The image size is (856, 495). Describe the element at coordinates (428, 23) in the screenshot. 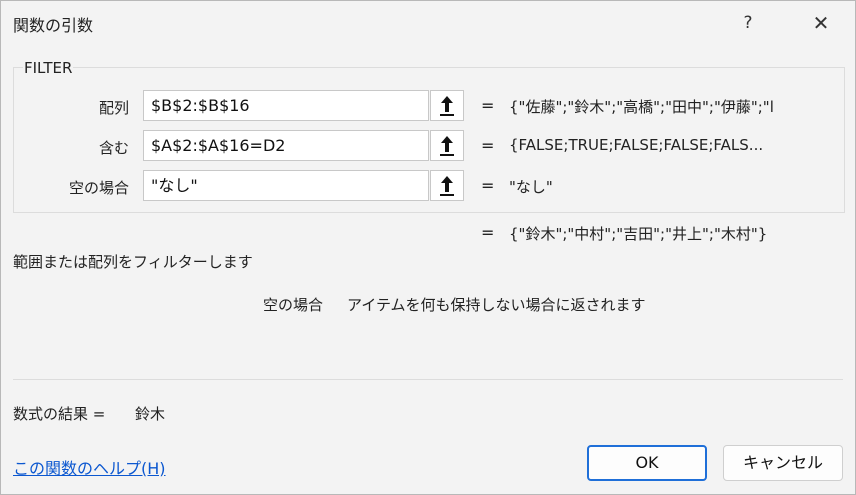

I see `title-bar: 関数の引数 ? ✕` at that location.